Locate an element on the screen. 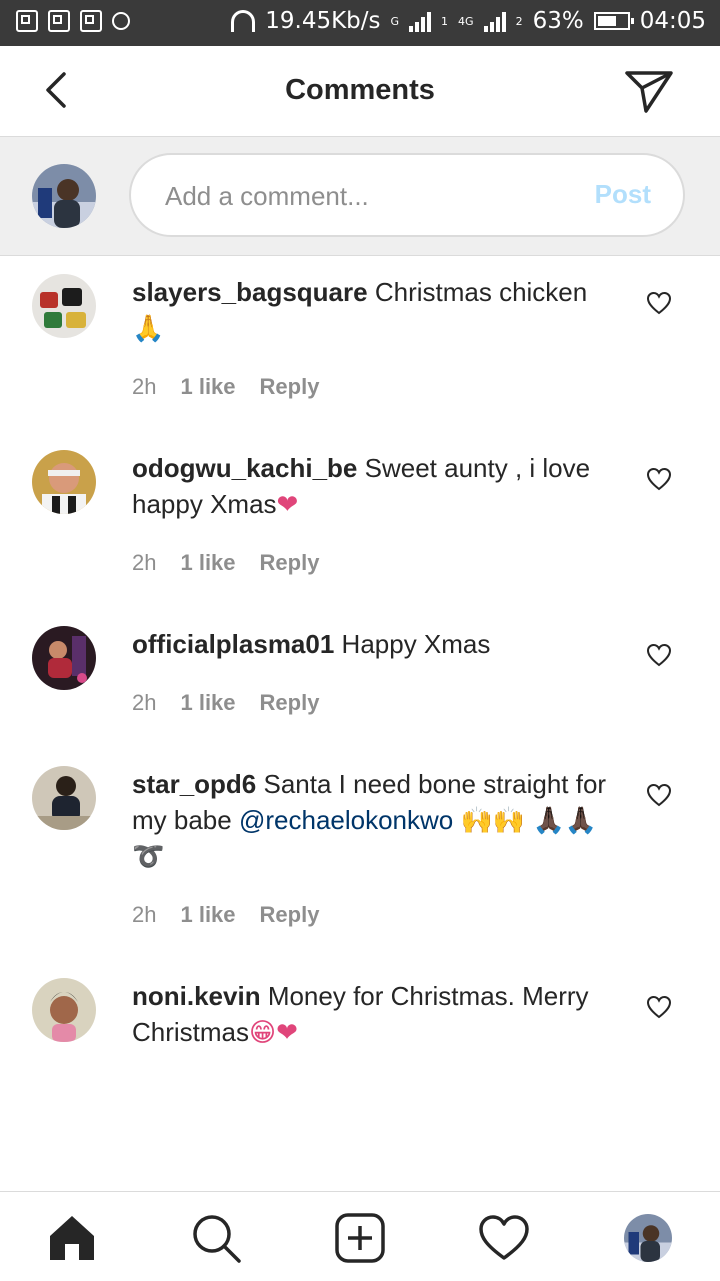 The height and width of the screenshot is (1281, 720). comment-composer: Post is located at coordinates (360, 196).